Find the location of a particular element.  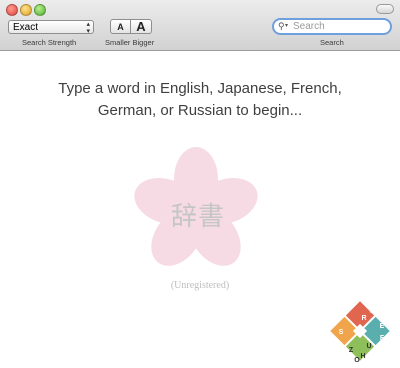

logo-kanji: 辞書 is located at coordinates (197, 217).